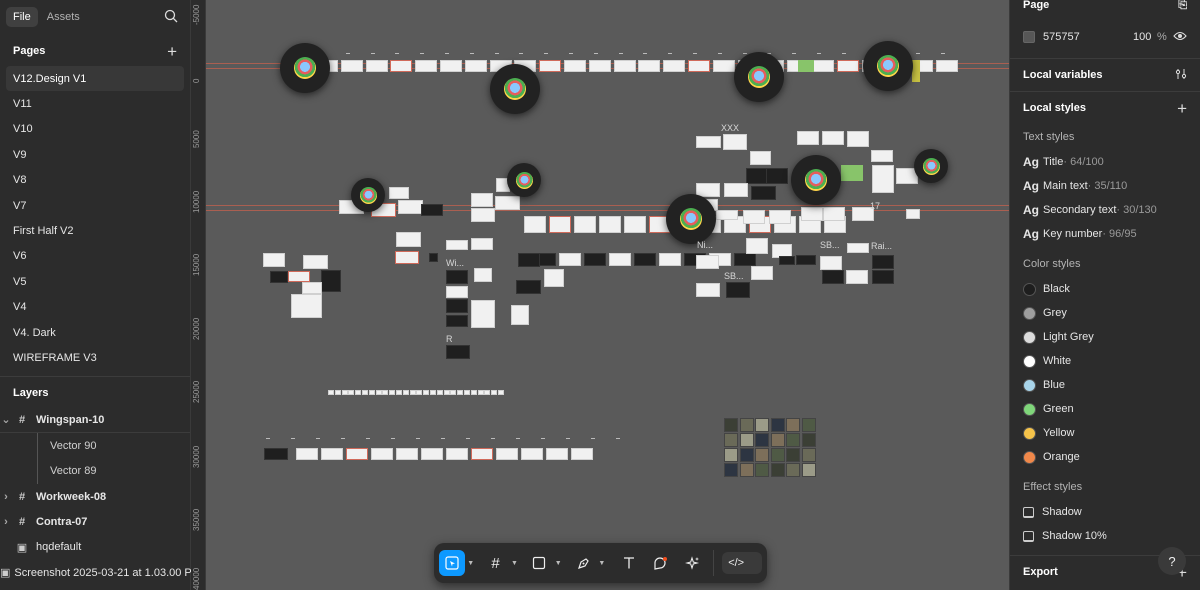  I want to click on color-style-item: Orange, so click(1105, 457).